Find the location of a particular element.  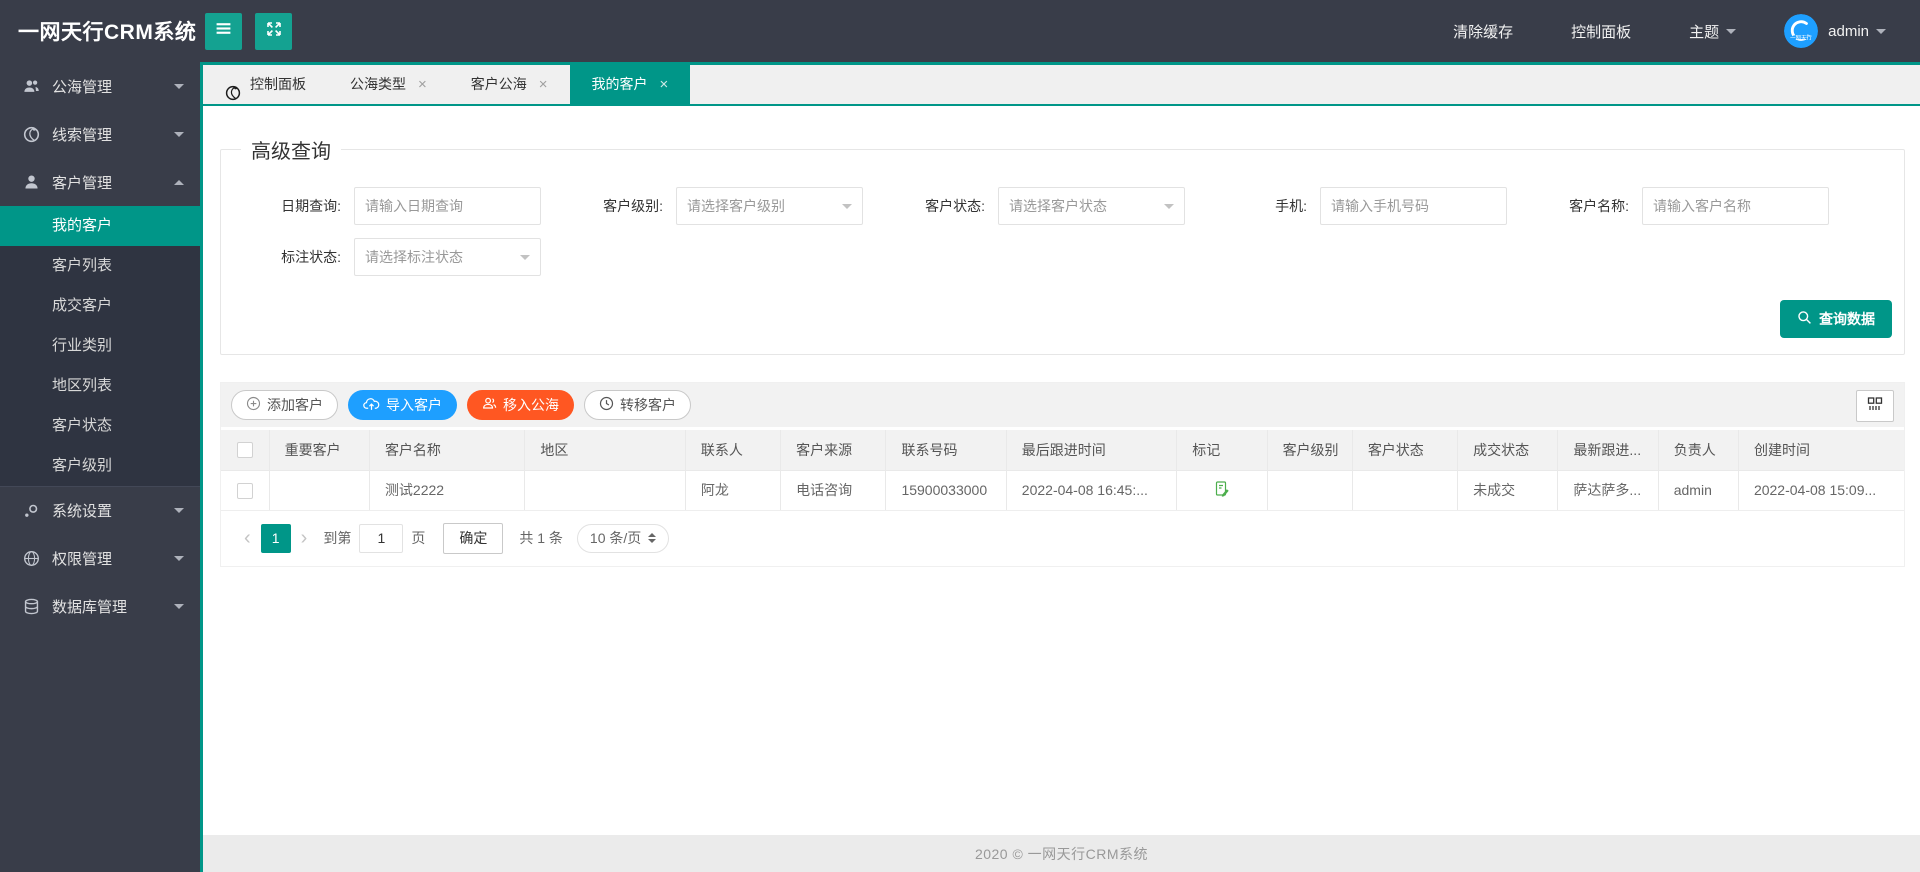

control-panel-link: 控制面板 is located at coordinates (1601, 31).